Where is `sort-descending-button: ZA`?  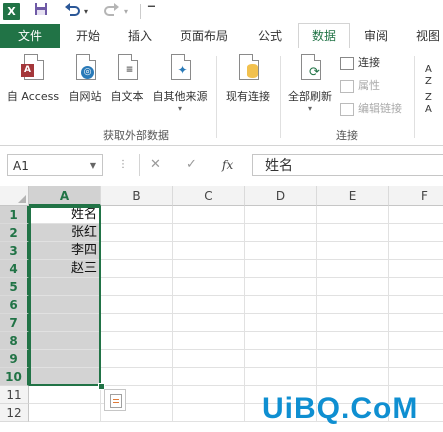
sort-descending-button: ZA is located at coordinates (428, 104).